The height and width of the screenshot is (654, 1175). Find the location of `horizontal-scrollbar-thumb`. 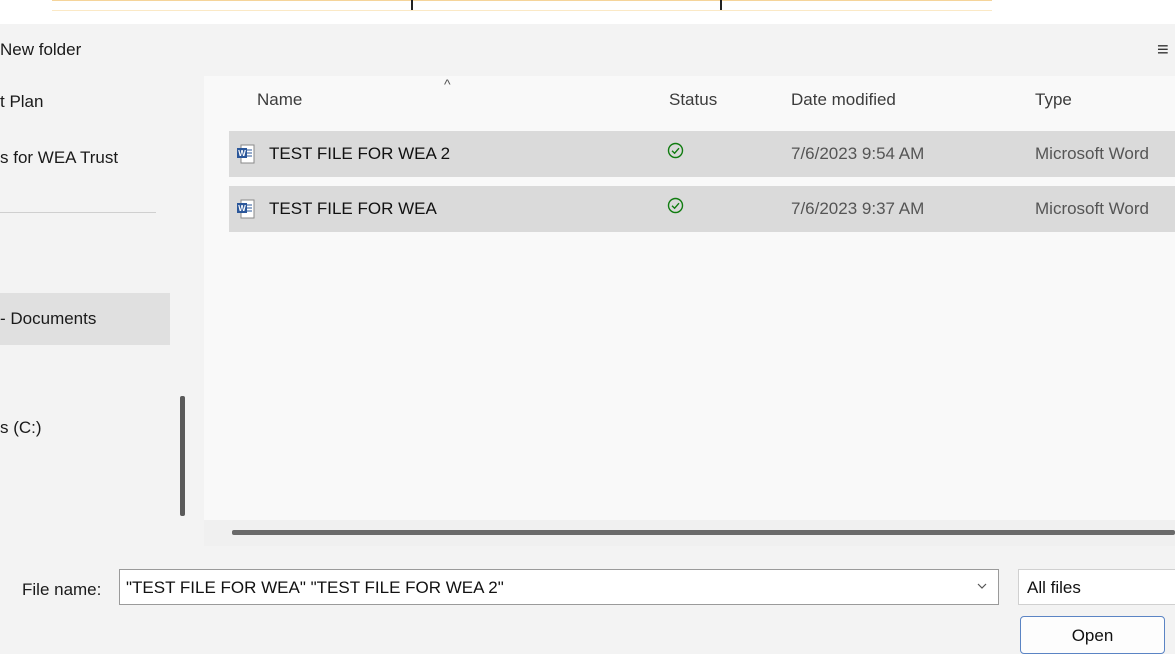

horizontal-scrollbar-thumb is located at coordinates (703, 532).